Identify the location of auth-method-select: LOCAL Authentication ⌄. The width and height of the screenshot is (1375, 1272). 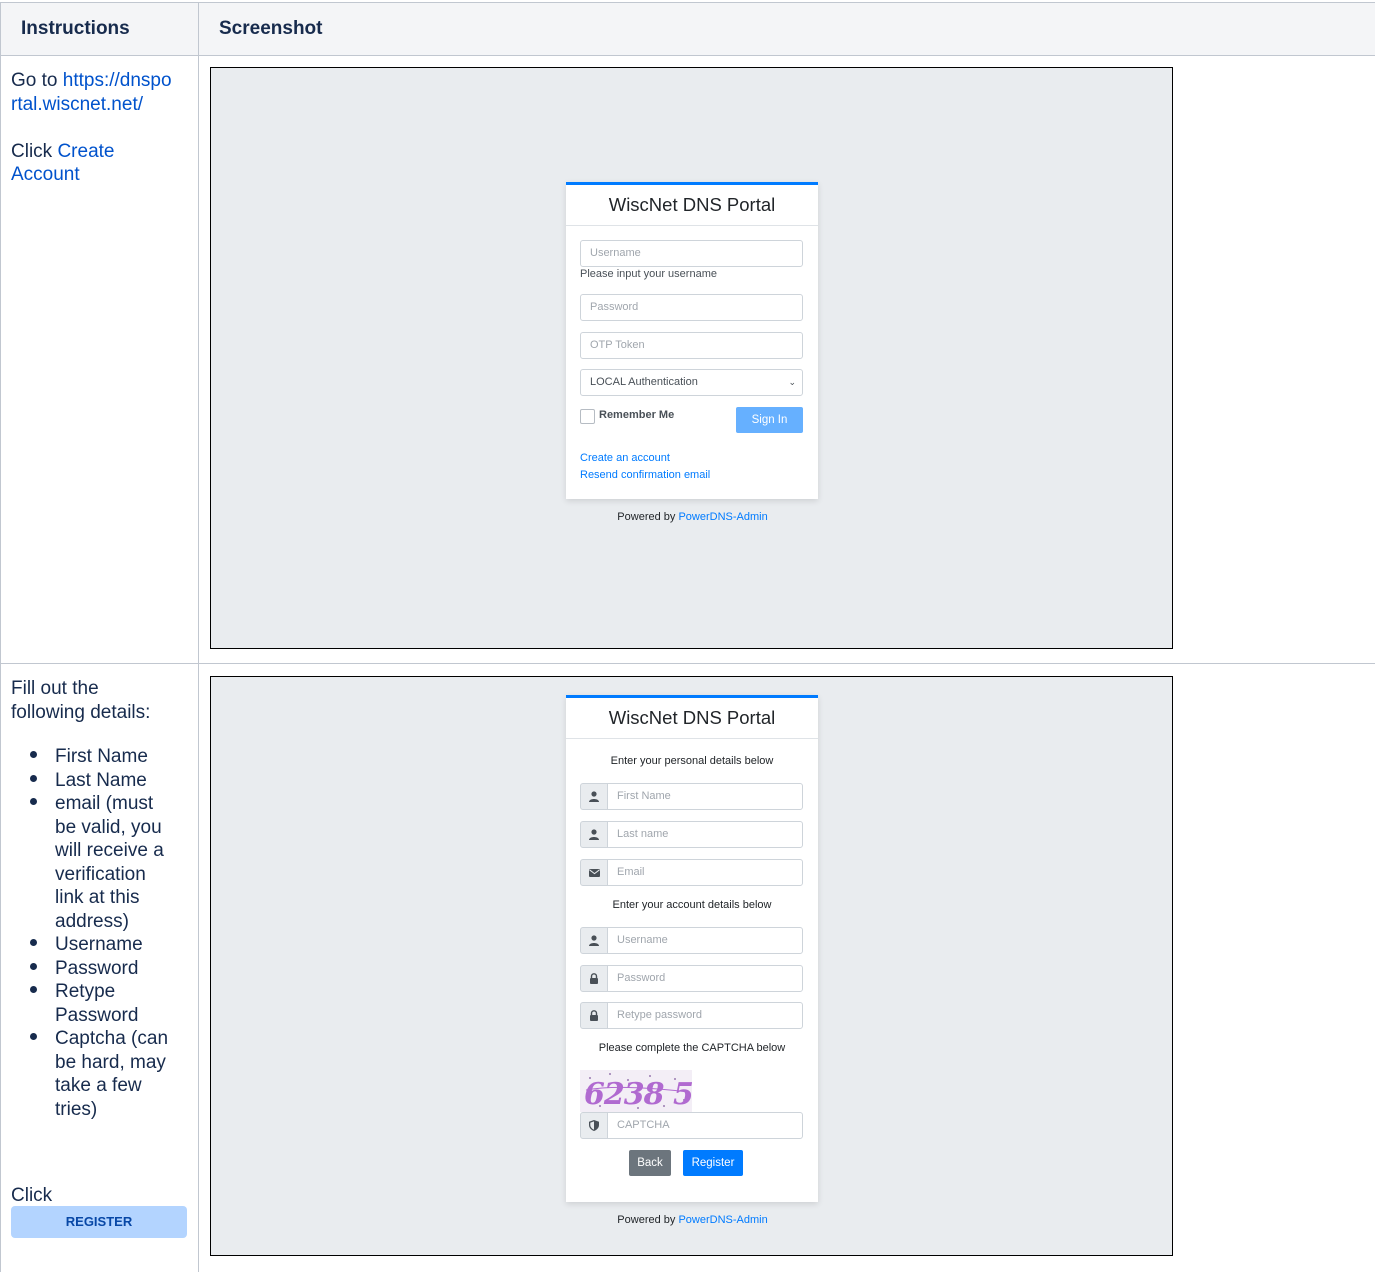
(691, 382).